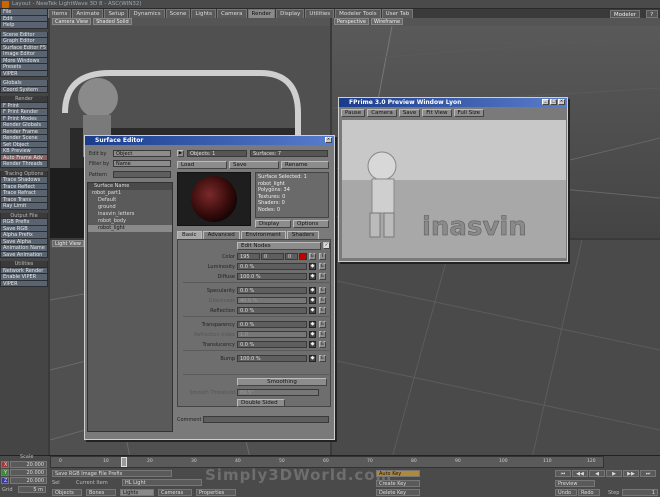 The width and height of the screenshot is (660, 497). Describe the element at coordinates (398, 492) in the screenshot. I see `delete-key-button: Delete Key` at that location.